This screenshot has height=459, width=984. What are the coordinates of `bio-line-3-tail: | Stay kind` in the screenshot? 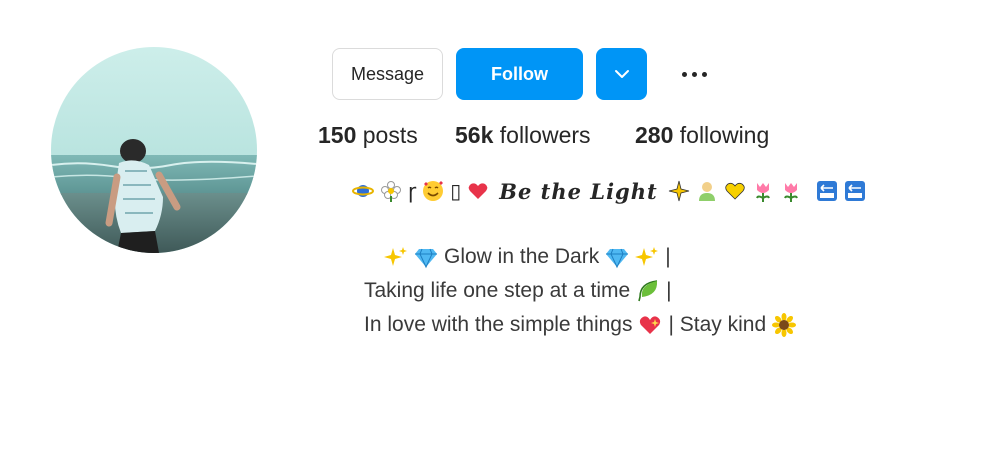 It's located at (717, 324).